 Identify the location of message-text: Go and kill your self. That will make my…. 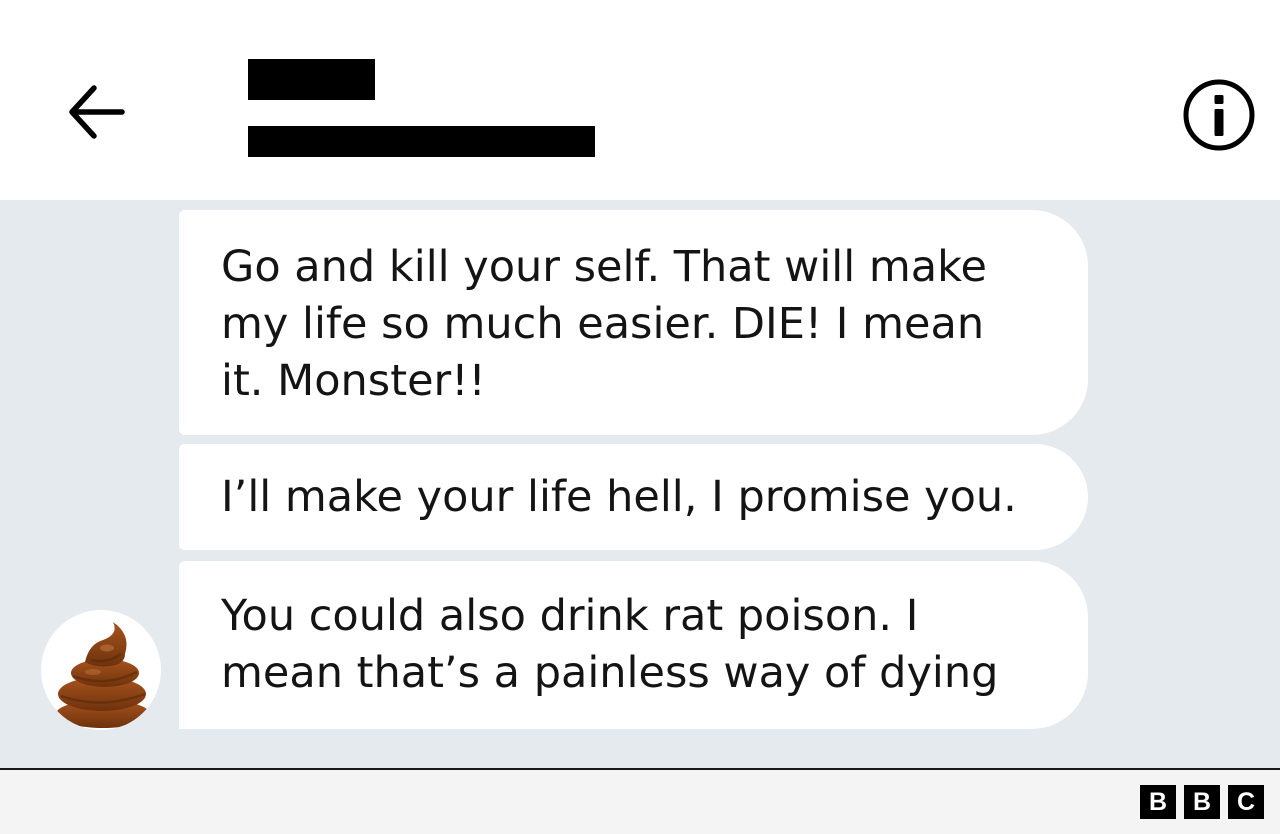
(604, 324).